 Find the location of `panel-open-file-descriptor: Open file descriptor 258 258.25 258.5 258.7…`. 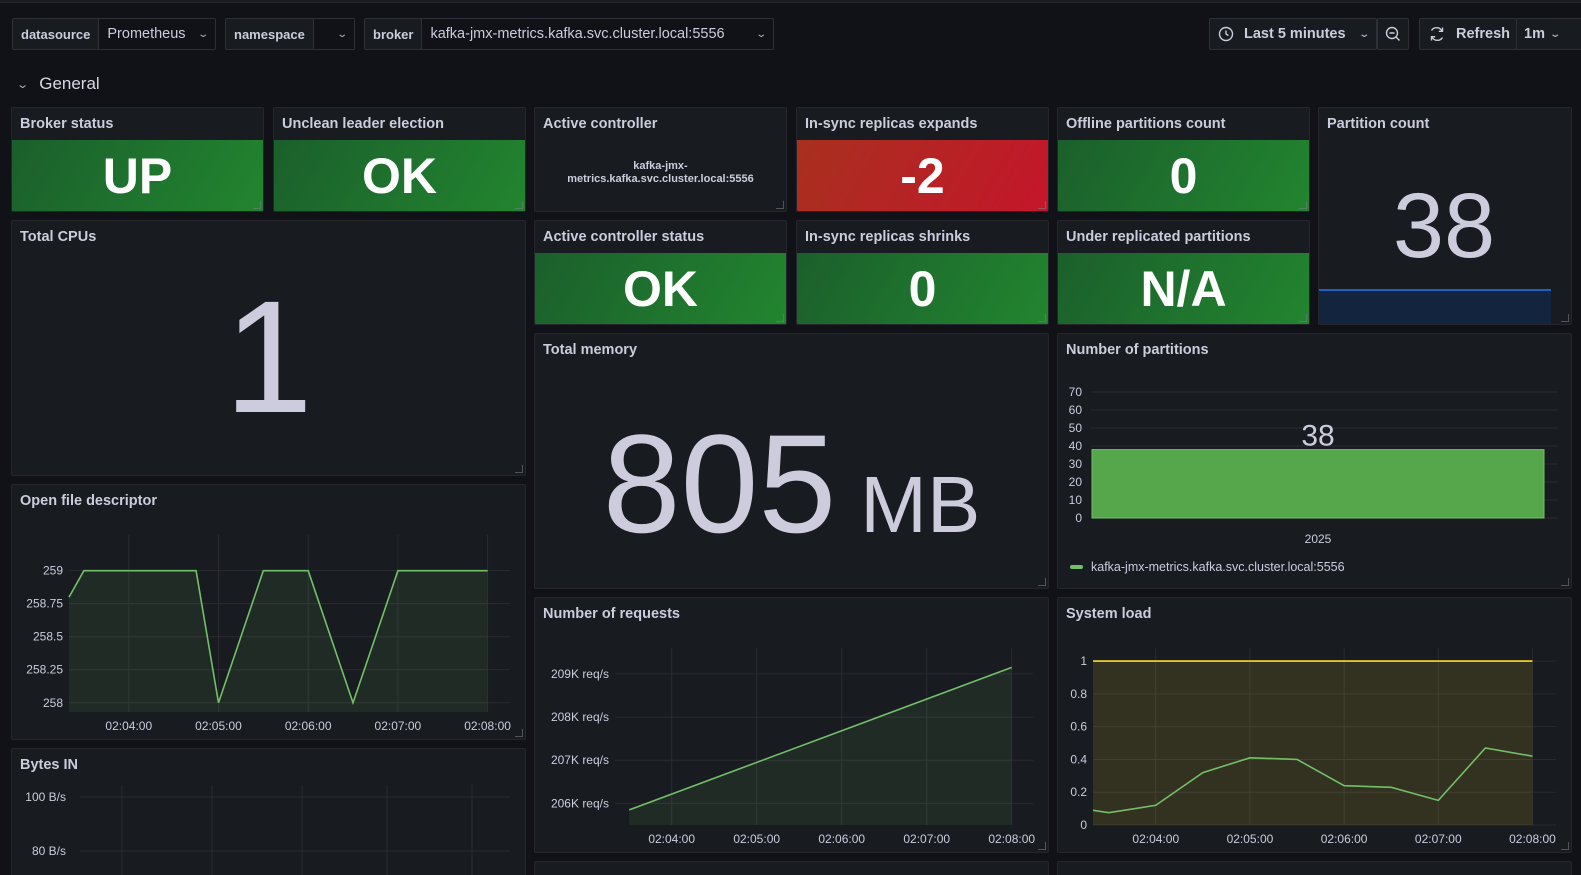

panel-open-file-descriptor: Open file descriptor 258 258.25 258.5 258.7… is located at coordinates (268, 612).